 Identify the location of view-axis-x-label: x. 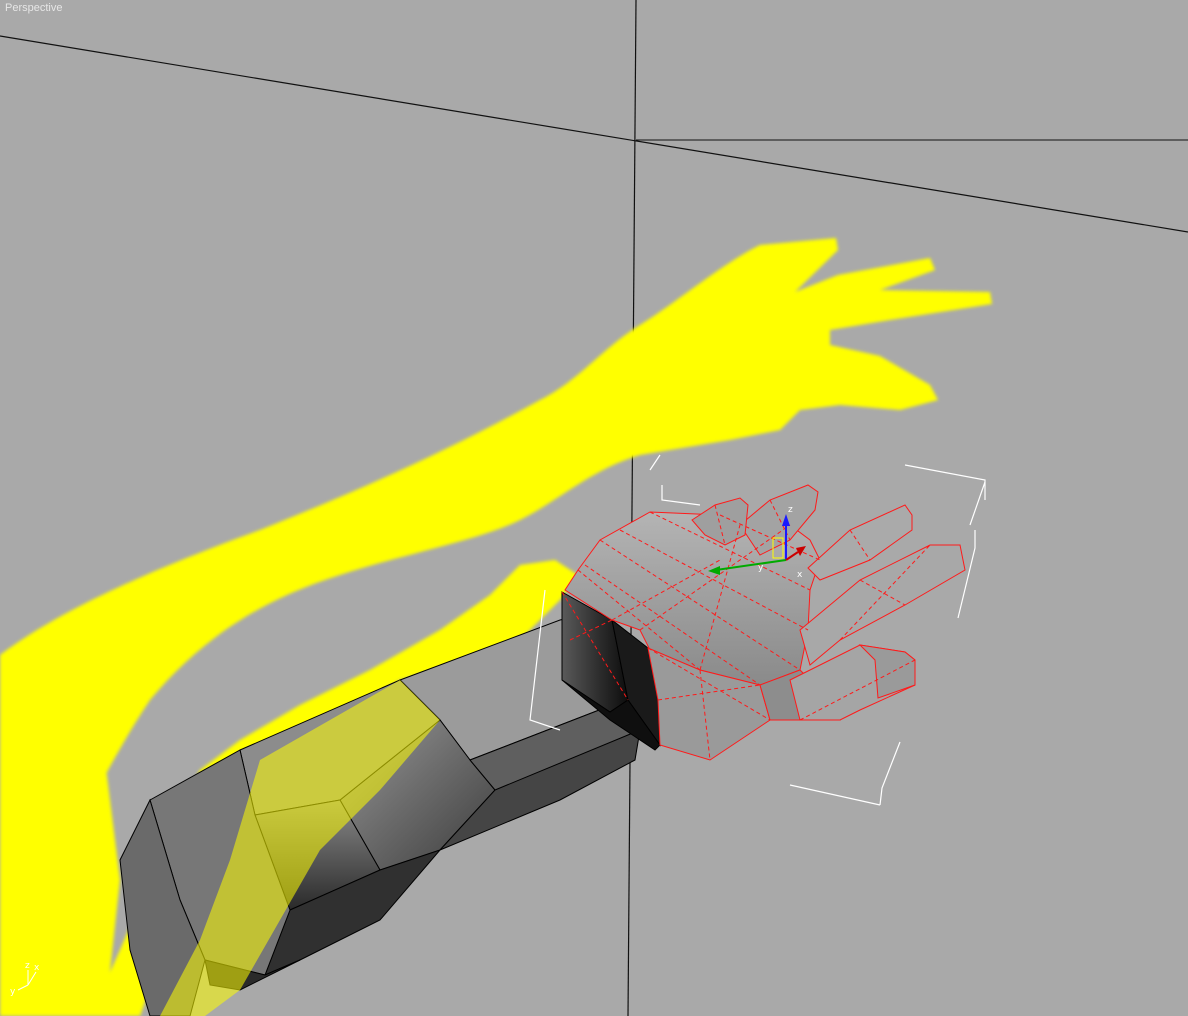
(37, 968).